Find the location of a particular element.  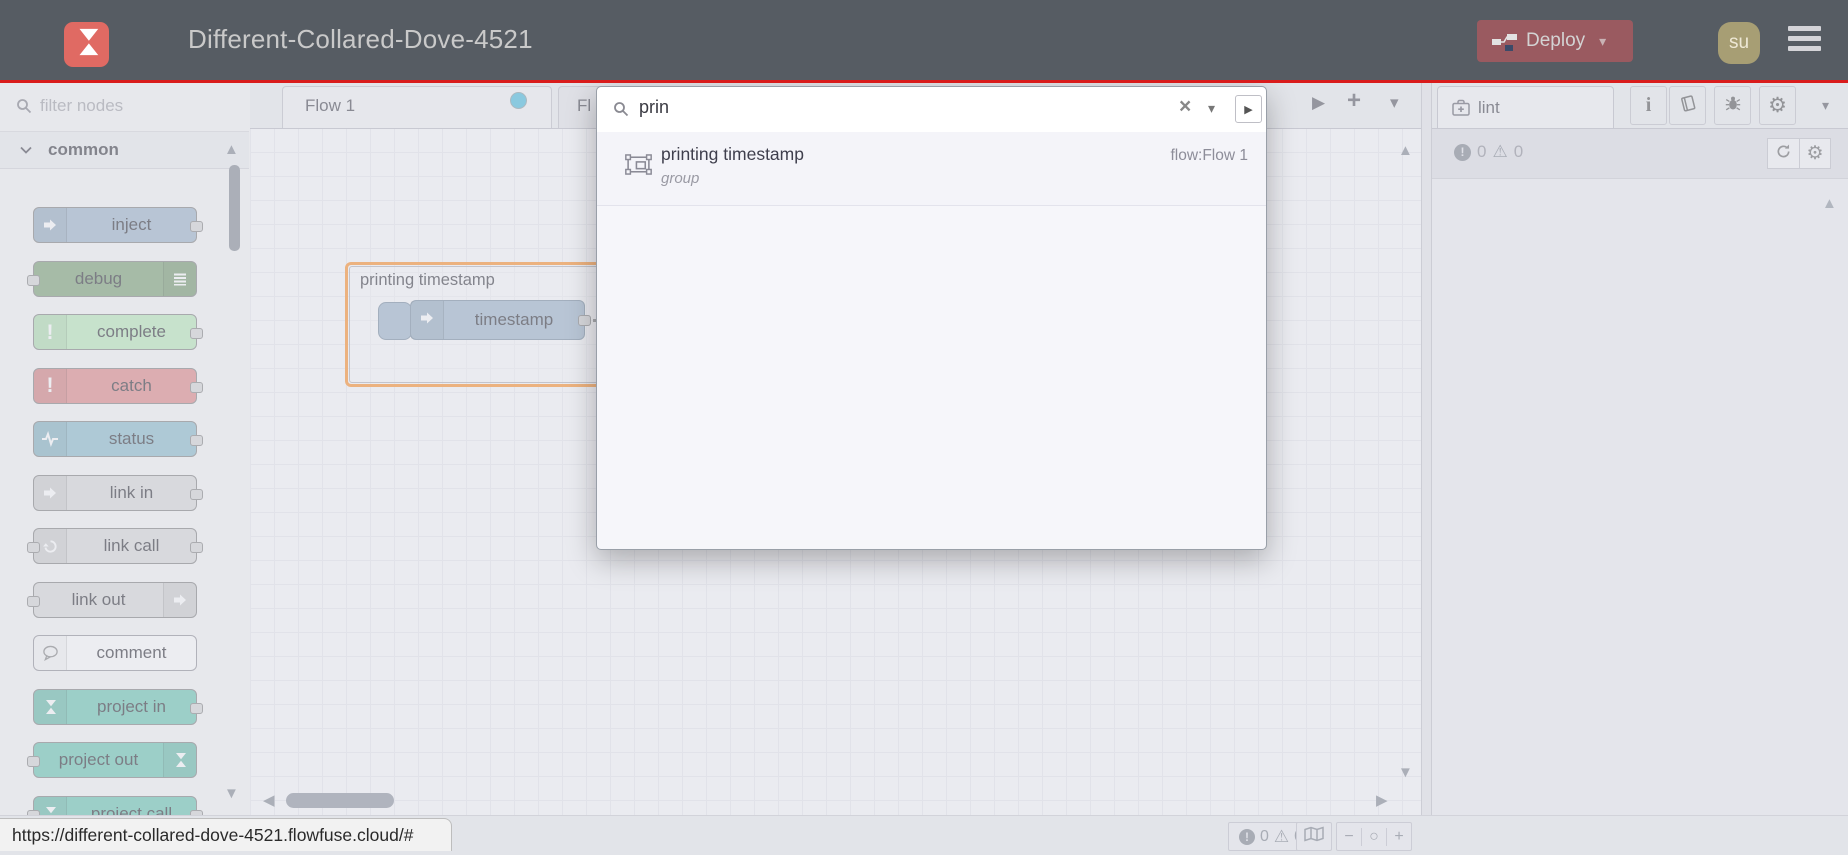

flowfuse-logo-icon is located at coordinates (86, 44).